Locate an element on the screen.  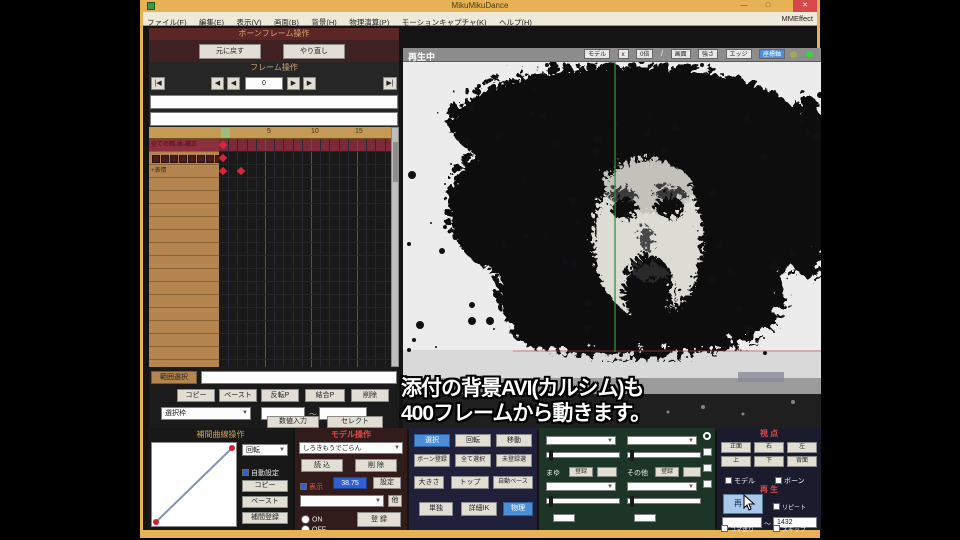
bone-name-input is located at coordinates (299, 377).